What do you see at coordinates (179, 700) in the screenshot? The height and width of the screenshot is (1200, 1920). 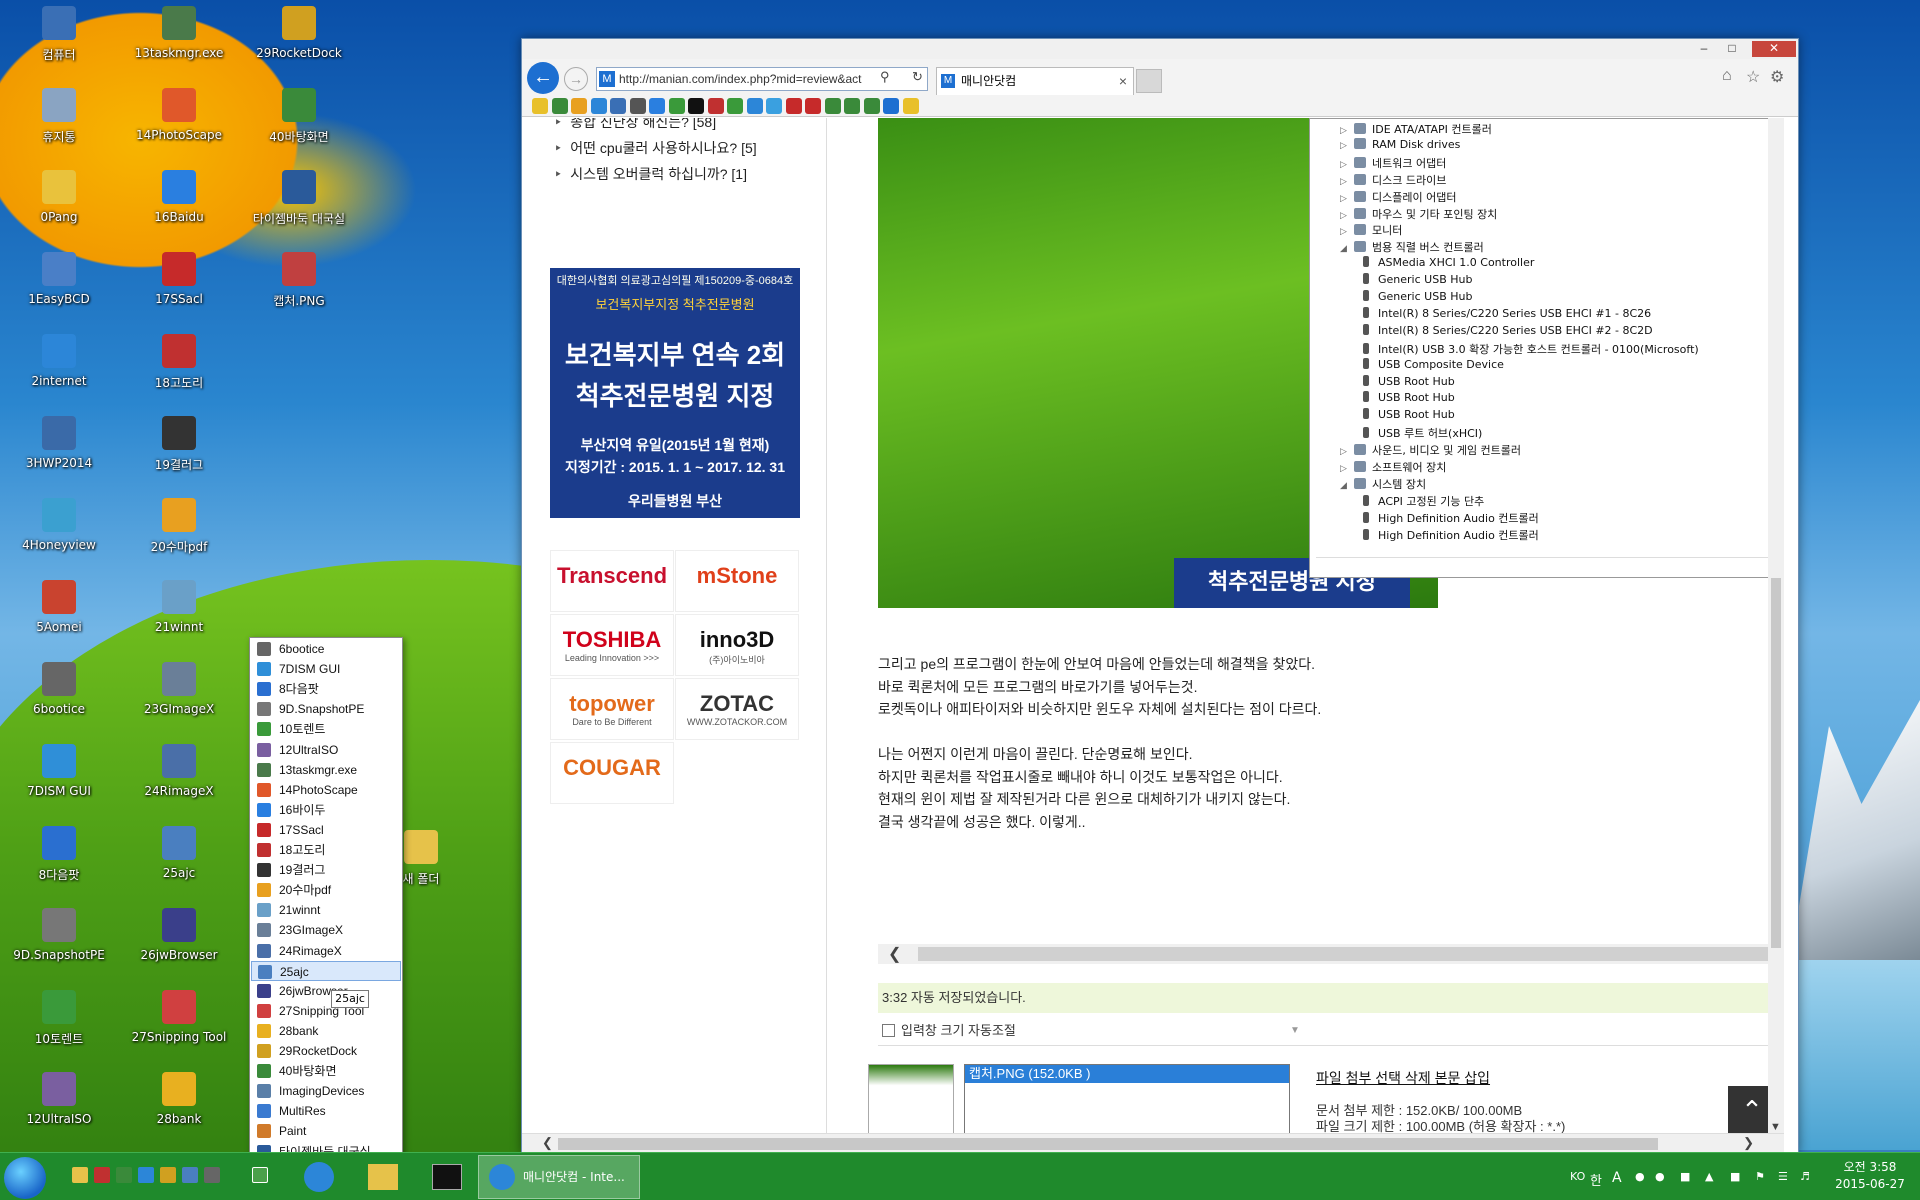 I see `desktop-icon: gimagex-icon 23GImageX` at bounding box center [179, 700].